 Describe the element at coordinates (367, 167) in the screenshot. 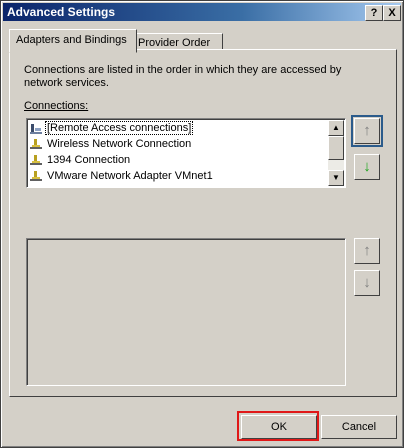

I see `move-down-button: ↓` at that location.